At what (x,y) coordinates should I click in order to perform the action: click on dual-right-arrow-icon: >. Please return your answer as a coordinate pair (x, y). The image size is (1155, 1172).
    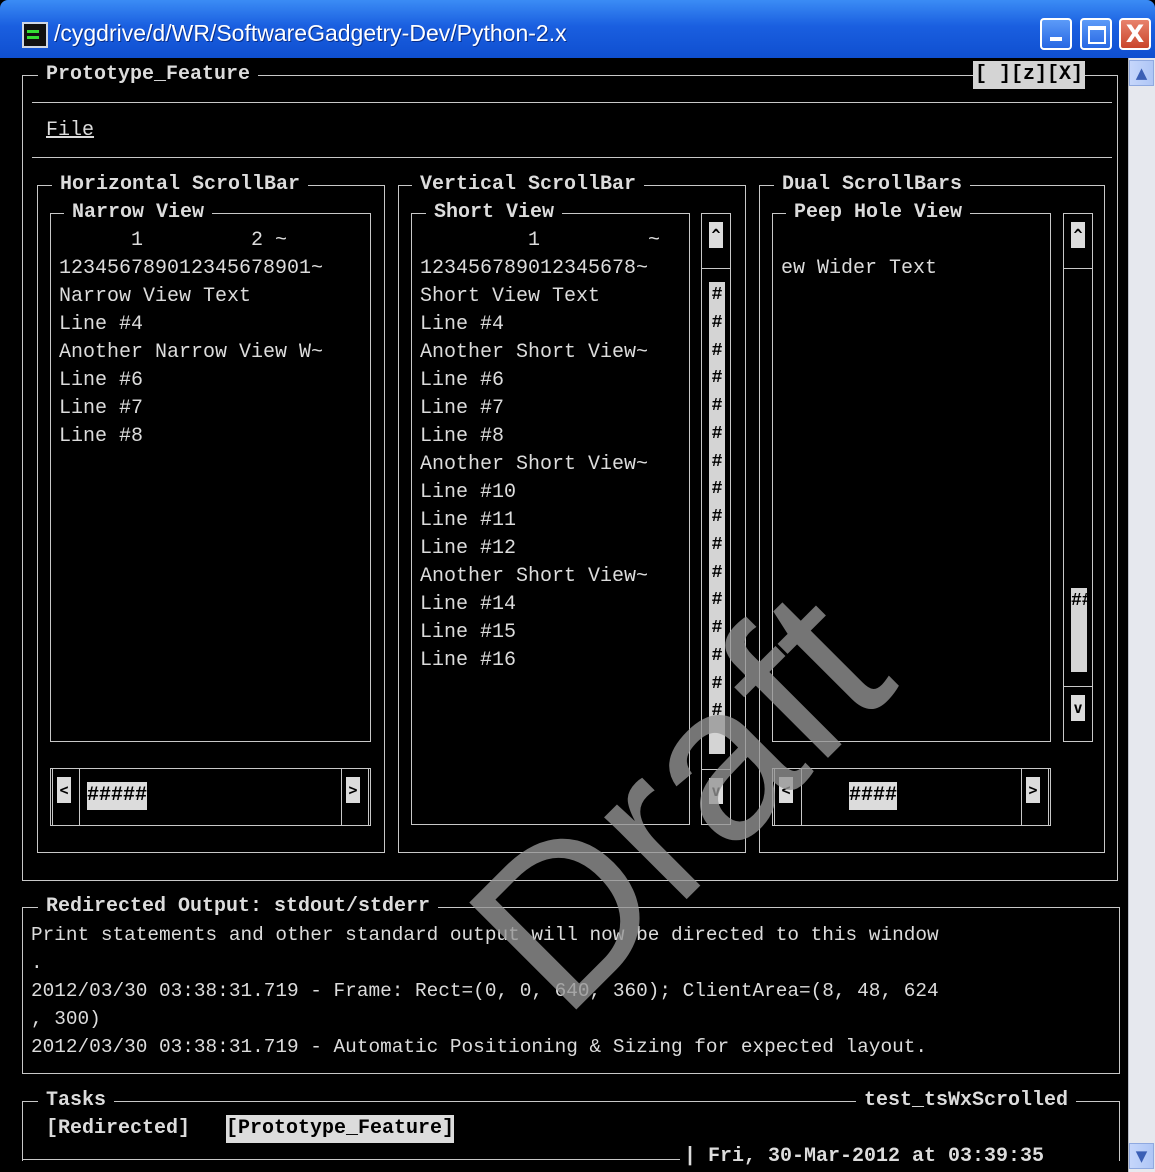
    Looking at the image, I should click on (1033, 790).